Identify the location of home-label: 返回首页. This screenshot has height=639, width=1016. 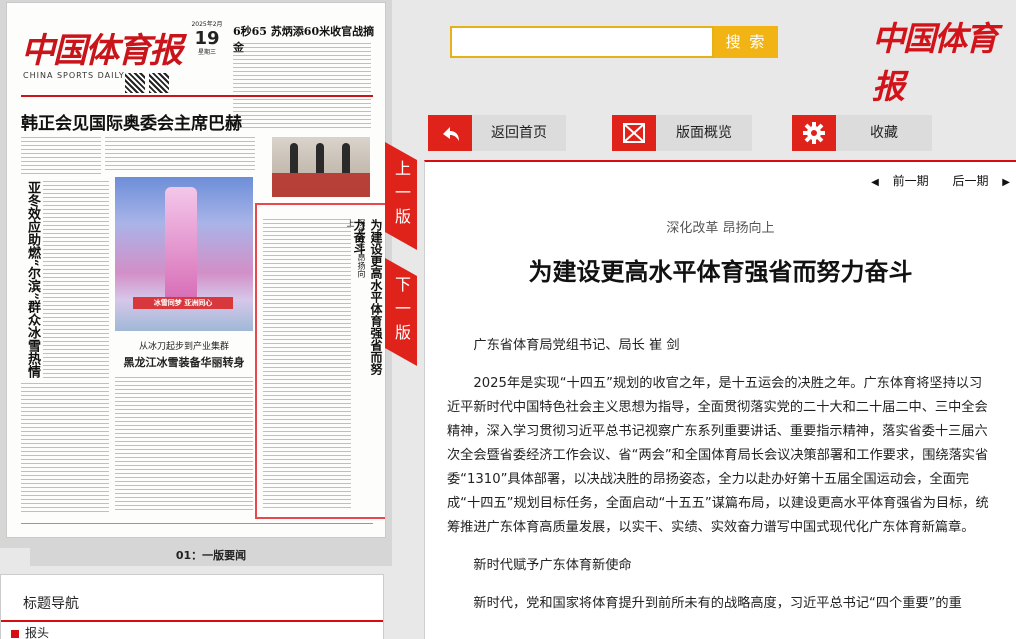
(519, 133).